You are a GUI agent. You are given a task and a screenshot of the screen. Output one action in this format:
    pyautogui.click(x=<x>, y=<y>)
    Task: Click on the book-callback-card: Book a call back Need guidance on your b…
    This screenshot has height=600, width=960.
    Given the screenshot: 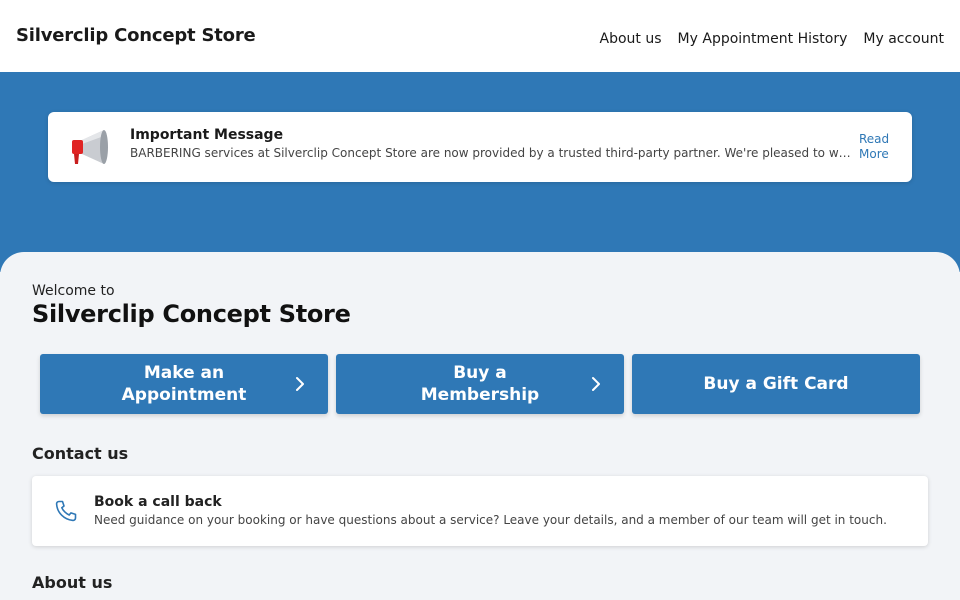 What is the action you would take?
    pyautogui.click(x=480, y=511)
    